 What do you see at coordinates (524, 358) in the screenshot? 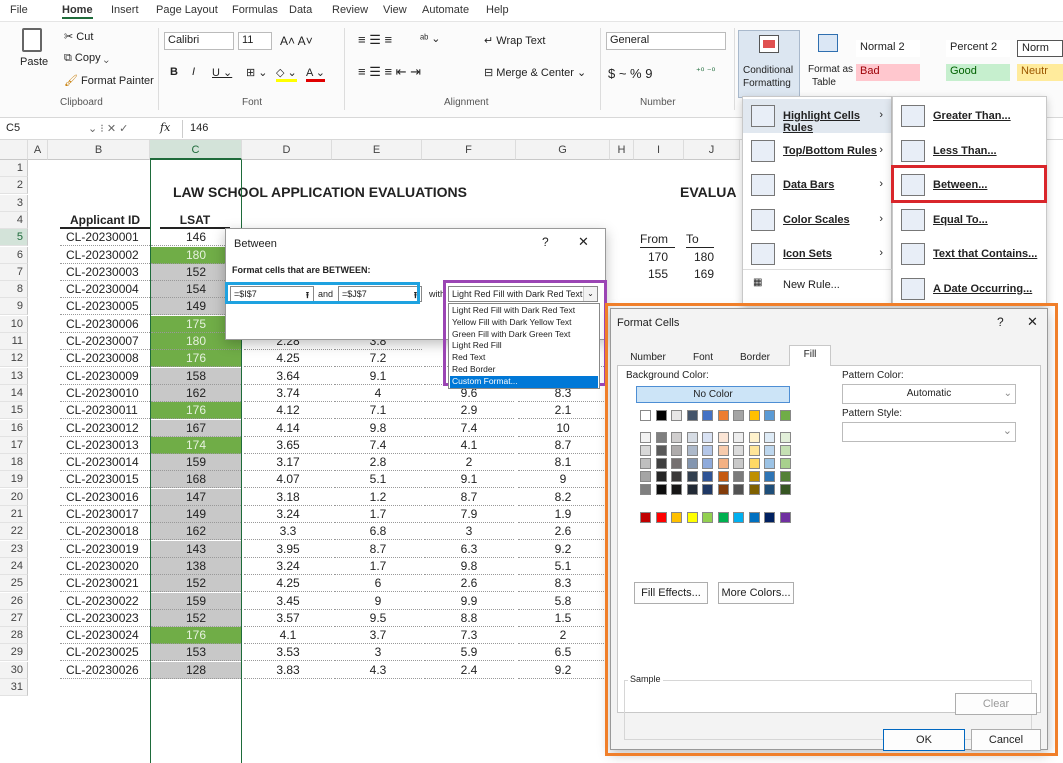
I see `format-option: Red Text` at bounding box center [524, 358].